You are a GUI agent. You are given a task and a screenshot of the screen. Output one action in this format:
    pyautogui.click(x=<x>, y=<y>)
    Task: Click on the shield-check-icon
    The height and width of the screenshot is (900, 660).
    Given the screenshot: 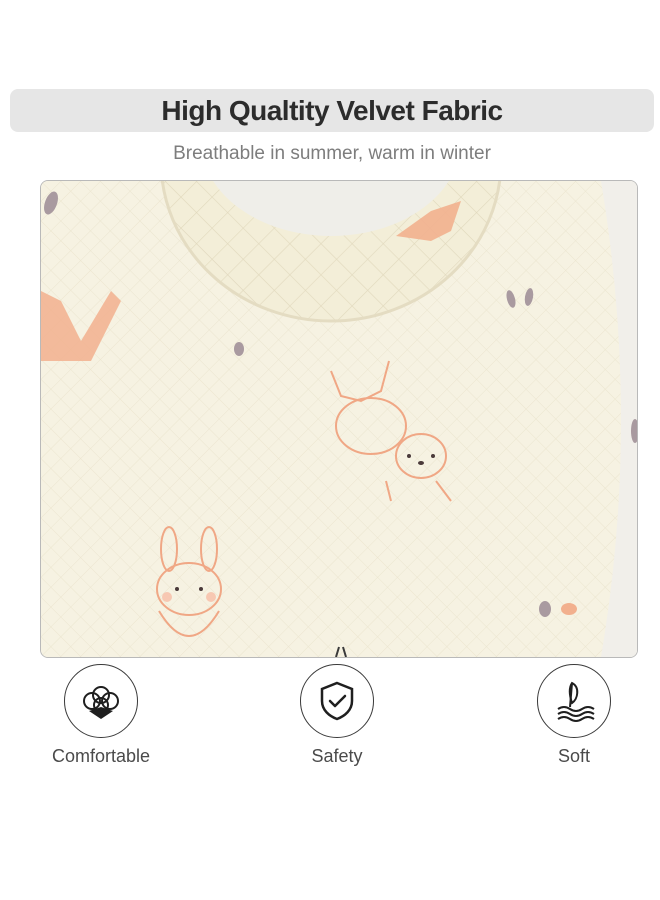 What is the action you would take?
    pyautogui.click(x=337, y=701)
    